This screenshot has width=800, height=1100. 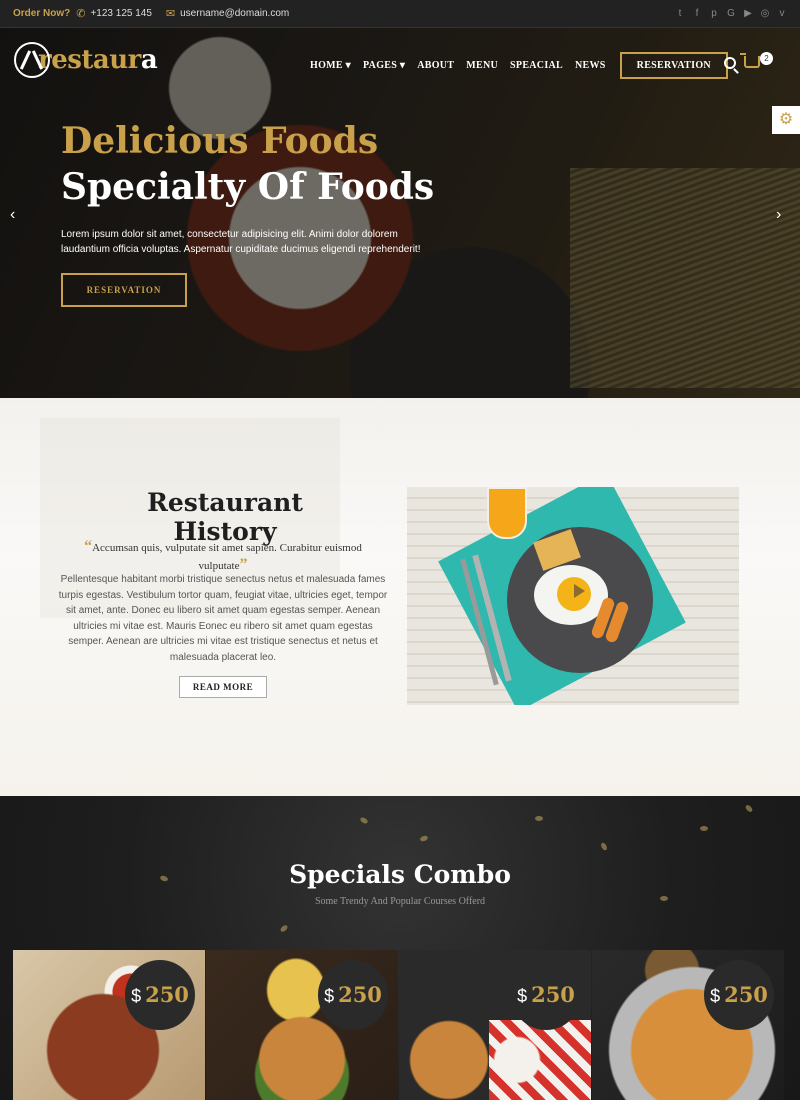 I want to click on mail-icon: ✉, so click(x=170, y=14).